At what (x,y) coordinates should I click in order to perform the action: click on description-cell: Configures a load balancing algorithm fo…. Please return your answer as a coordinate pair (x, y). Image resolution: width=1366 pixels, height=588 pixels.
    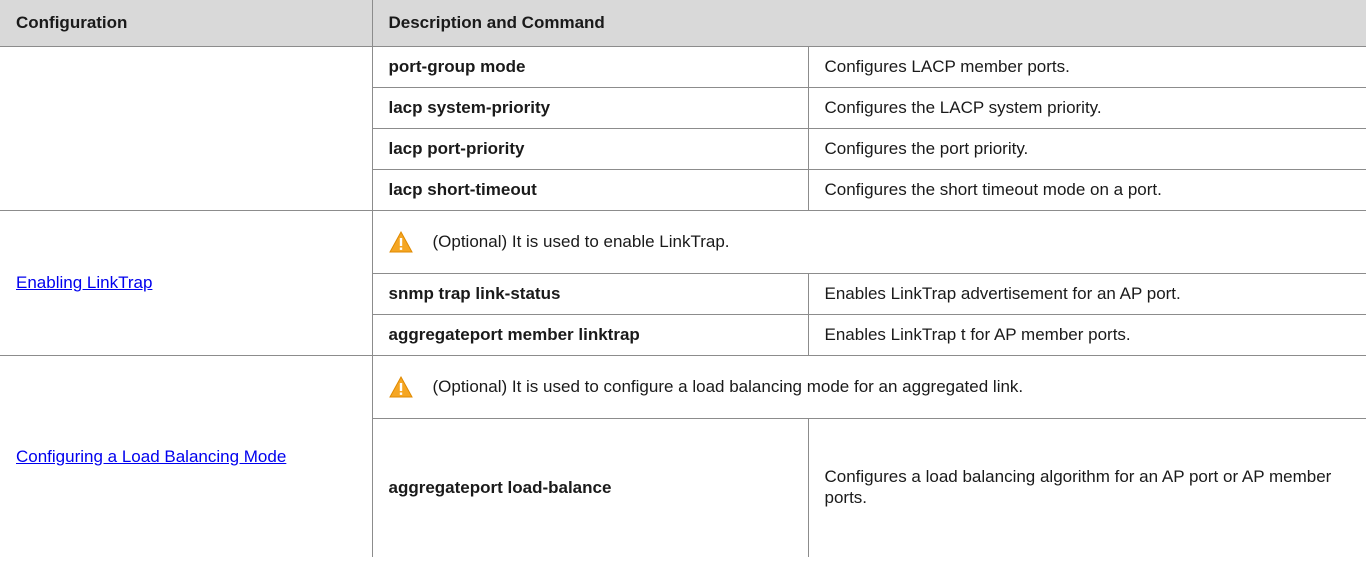
    Looking at the image, I should click on (1078, 487).